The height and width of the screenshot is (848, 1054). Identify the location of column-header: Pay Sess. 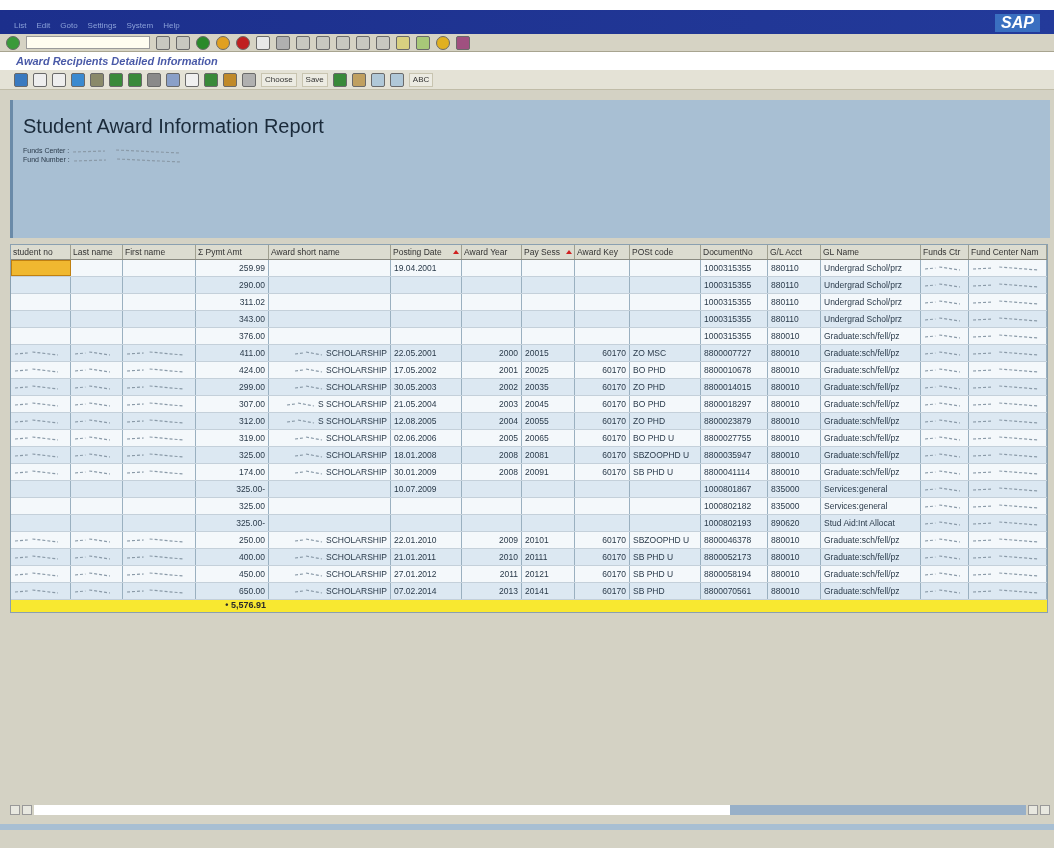
(548, 252).